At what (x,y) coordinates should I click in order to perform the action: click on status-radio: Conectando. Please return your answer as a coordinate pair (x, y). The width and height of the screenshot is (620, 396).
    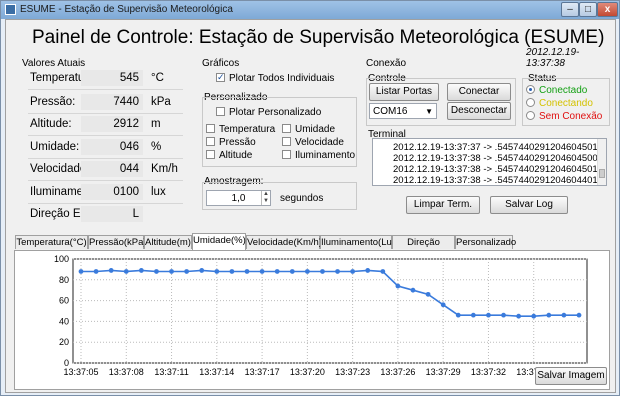
    Looking at the image, I should click on (559, 103).